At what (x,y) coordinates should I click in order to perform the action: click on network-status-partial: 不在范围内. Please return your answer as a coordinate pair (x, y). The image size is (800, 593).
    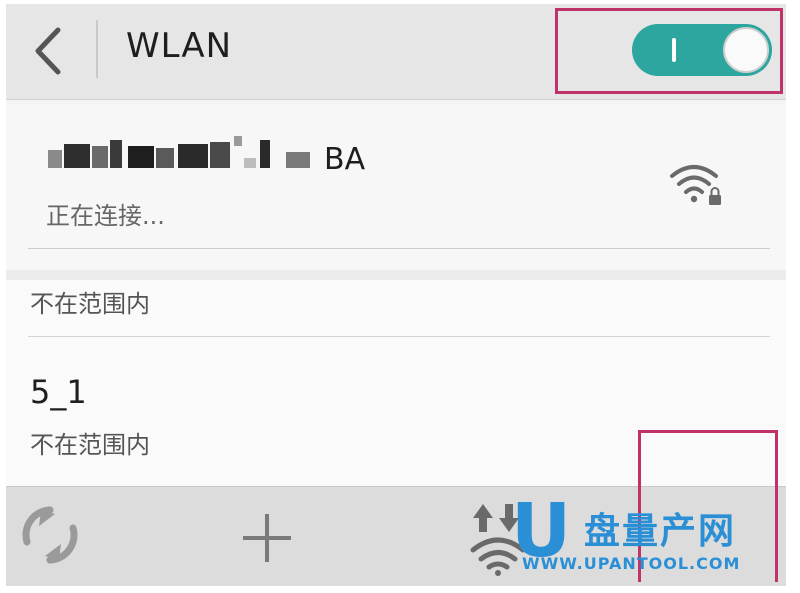
    Looking at the image, I should click on (90, 304).